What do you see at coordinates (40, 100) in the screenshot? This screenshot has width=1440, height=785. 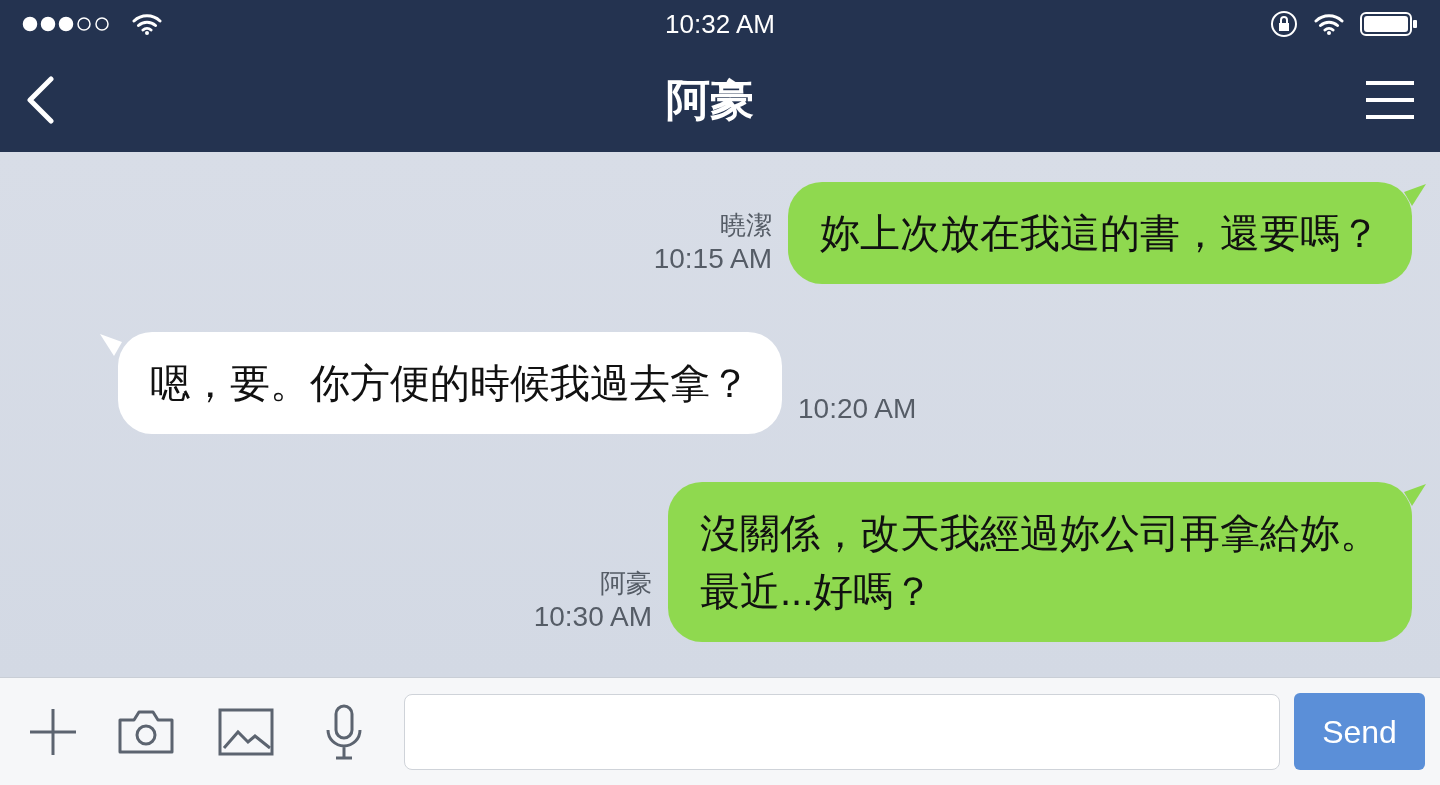 I see `back-icon` at bounding box center [40, 100].